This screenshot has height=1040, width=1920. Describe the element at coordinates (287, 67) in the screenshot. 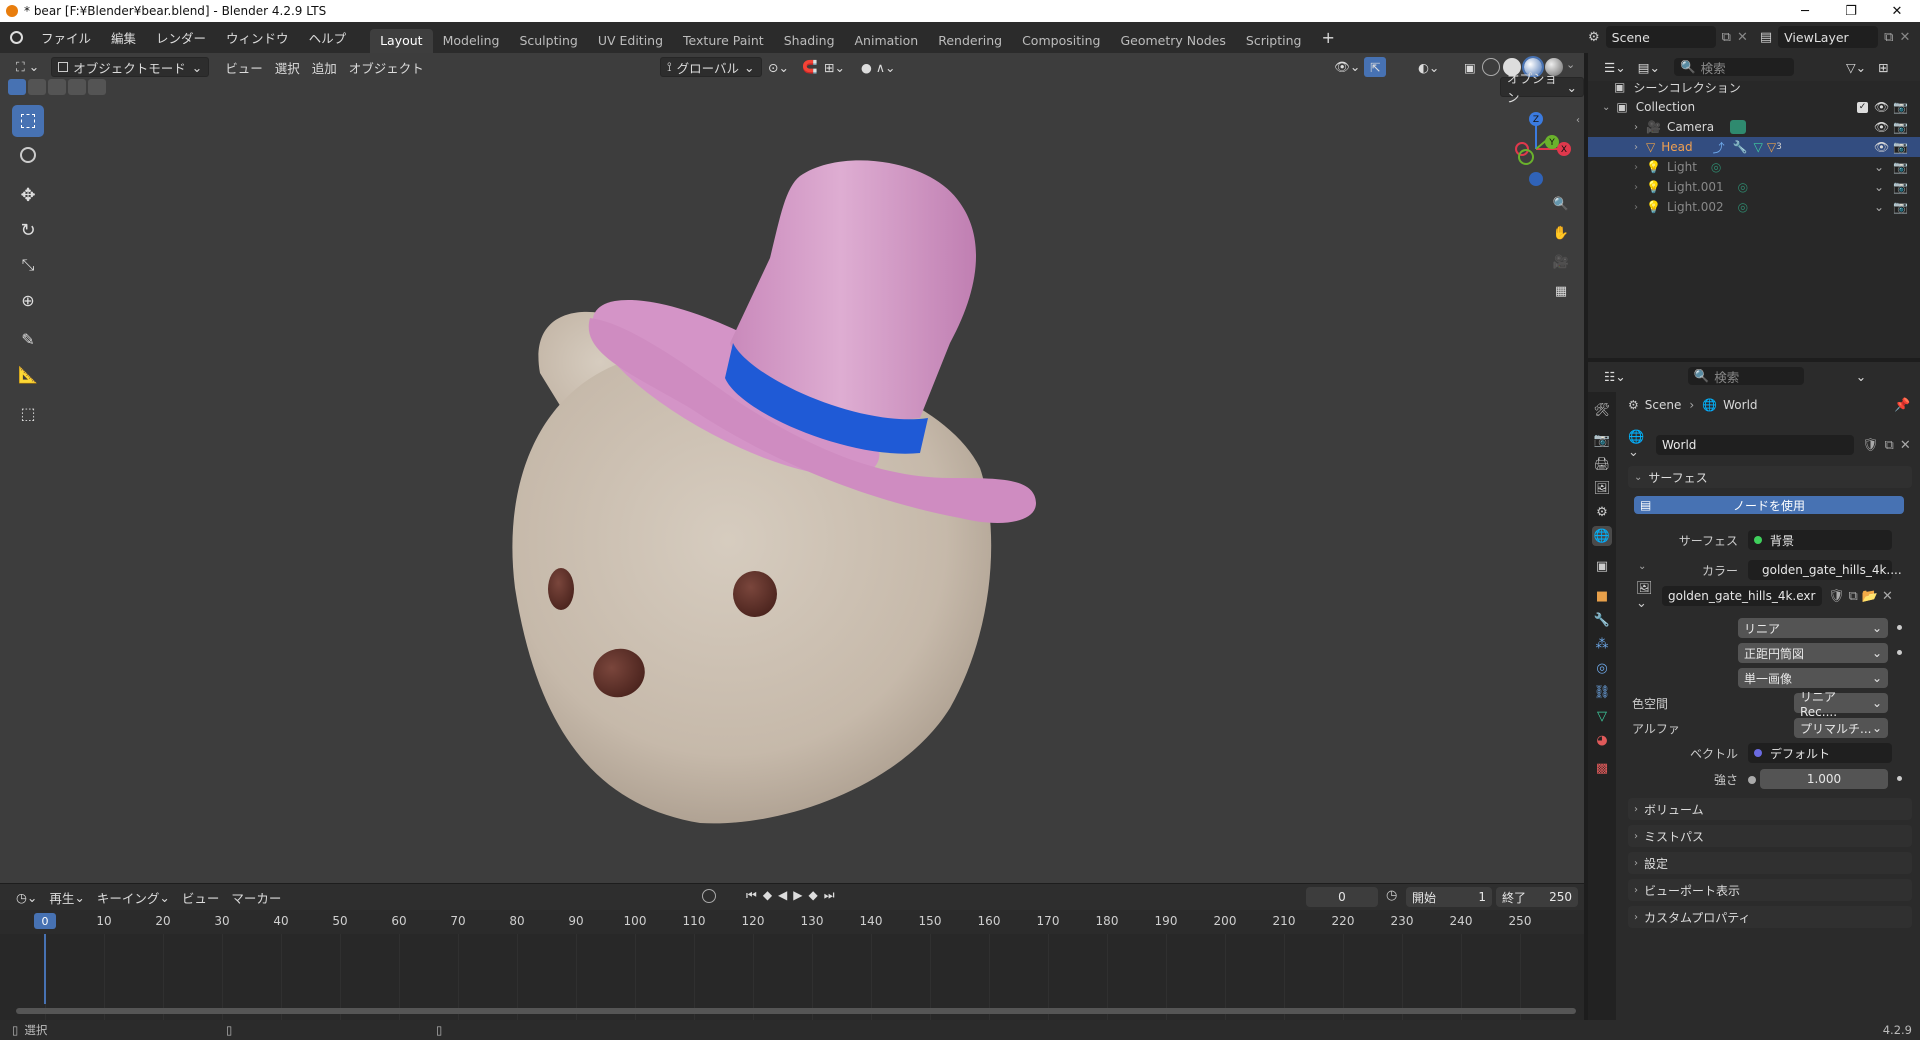

I see `viewport-menu-select: 選択` at that location.